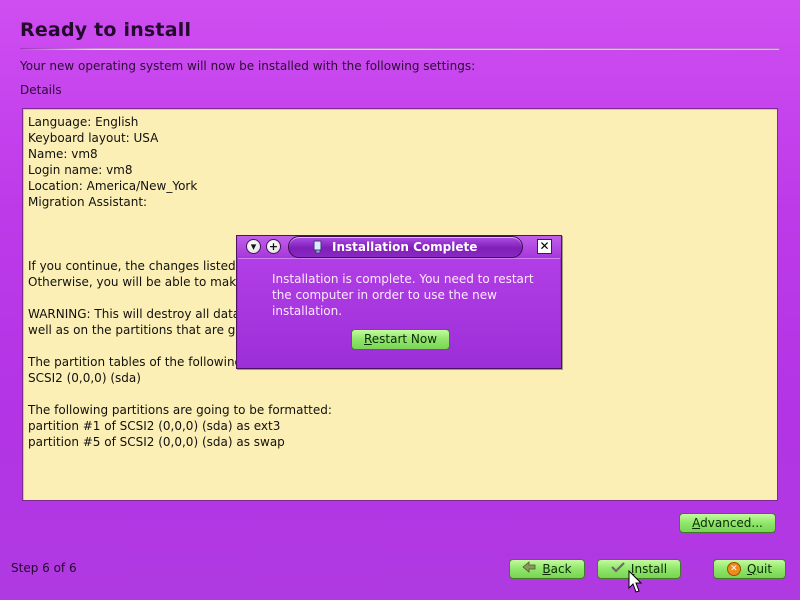 This screenshot has width=800, height=600. I want to click on quit-label-rest: uit, so click(764, 569).